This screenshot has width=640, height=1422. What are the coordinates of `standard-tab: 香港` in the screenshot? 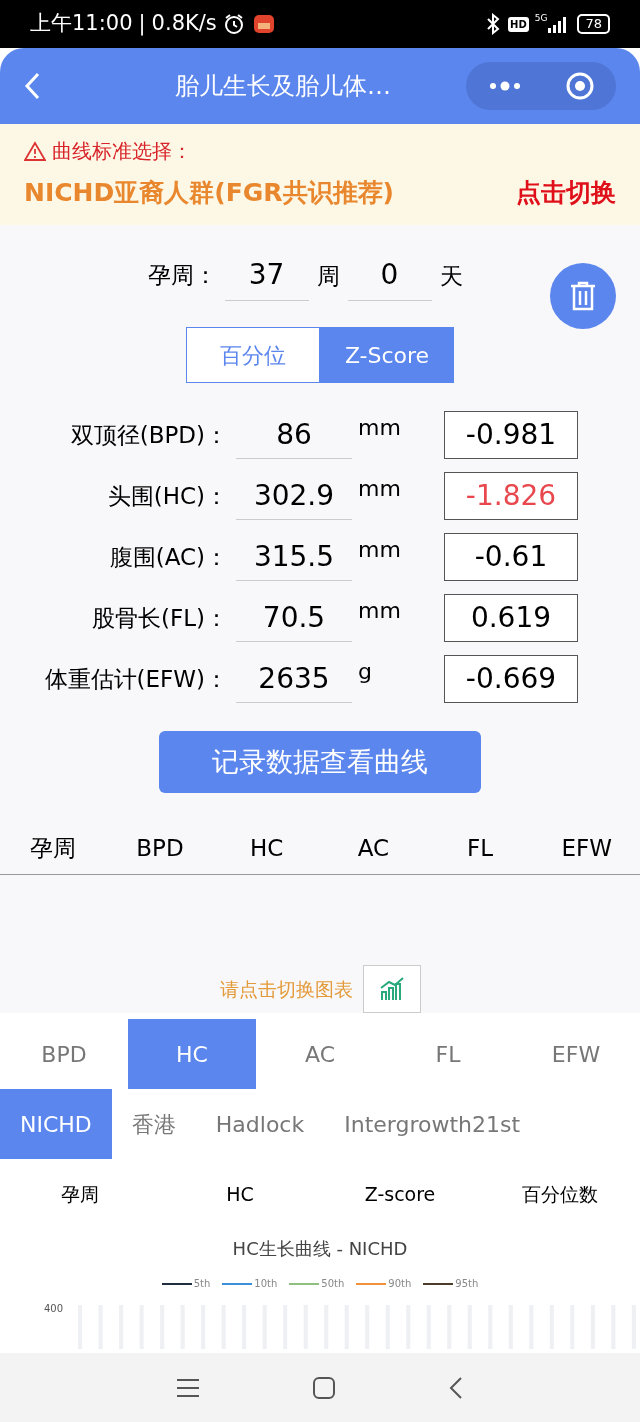 It's located at (153, 1124).